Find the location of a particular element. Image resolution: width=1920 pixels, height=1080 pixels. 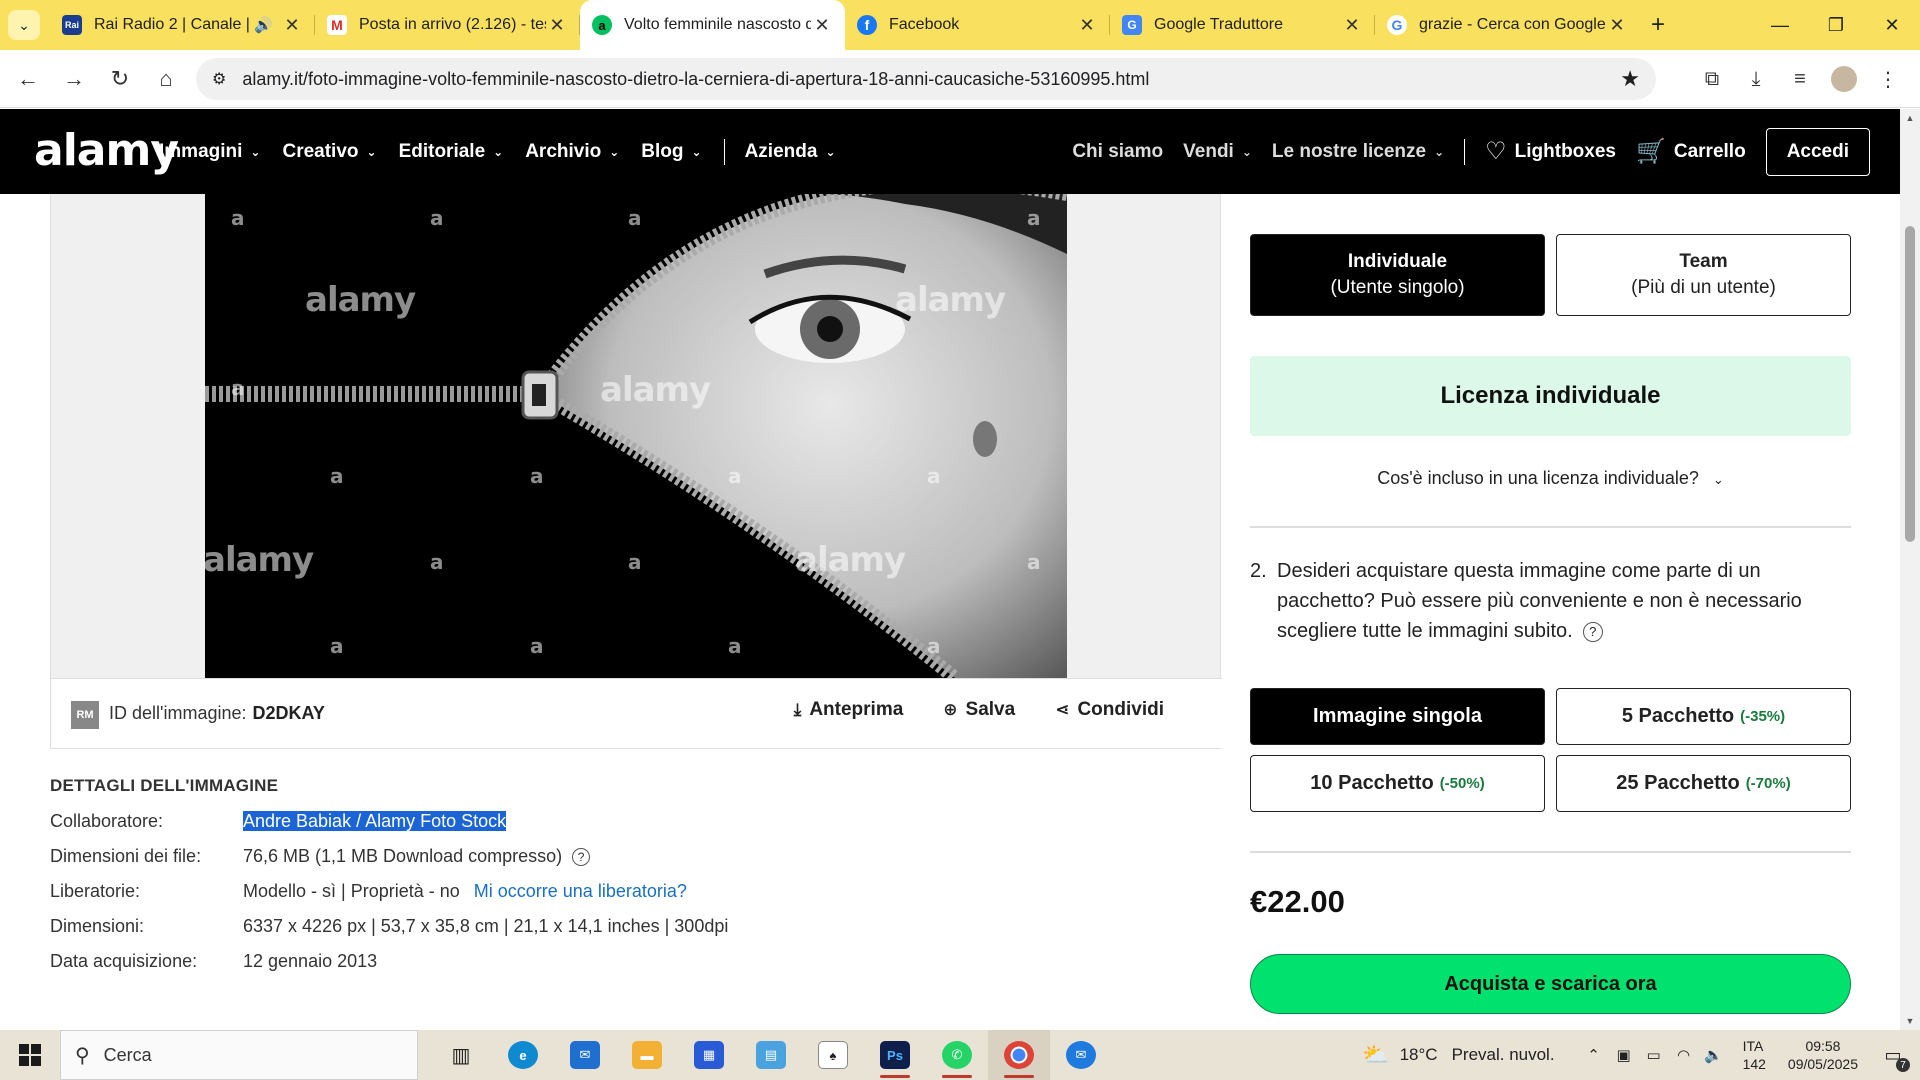

lightboxes-link: ♡ Lightboxes is located at coordinates (1550, 151).